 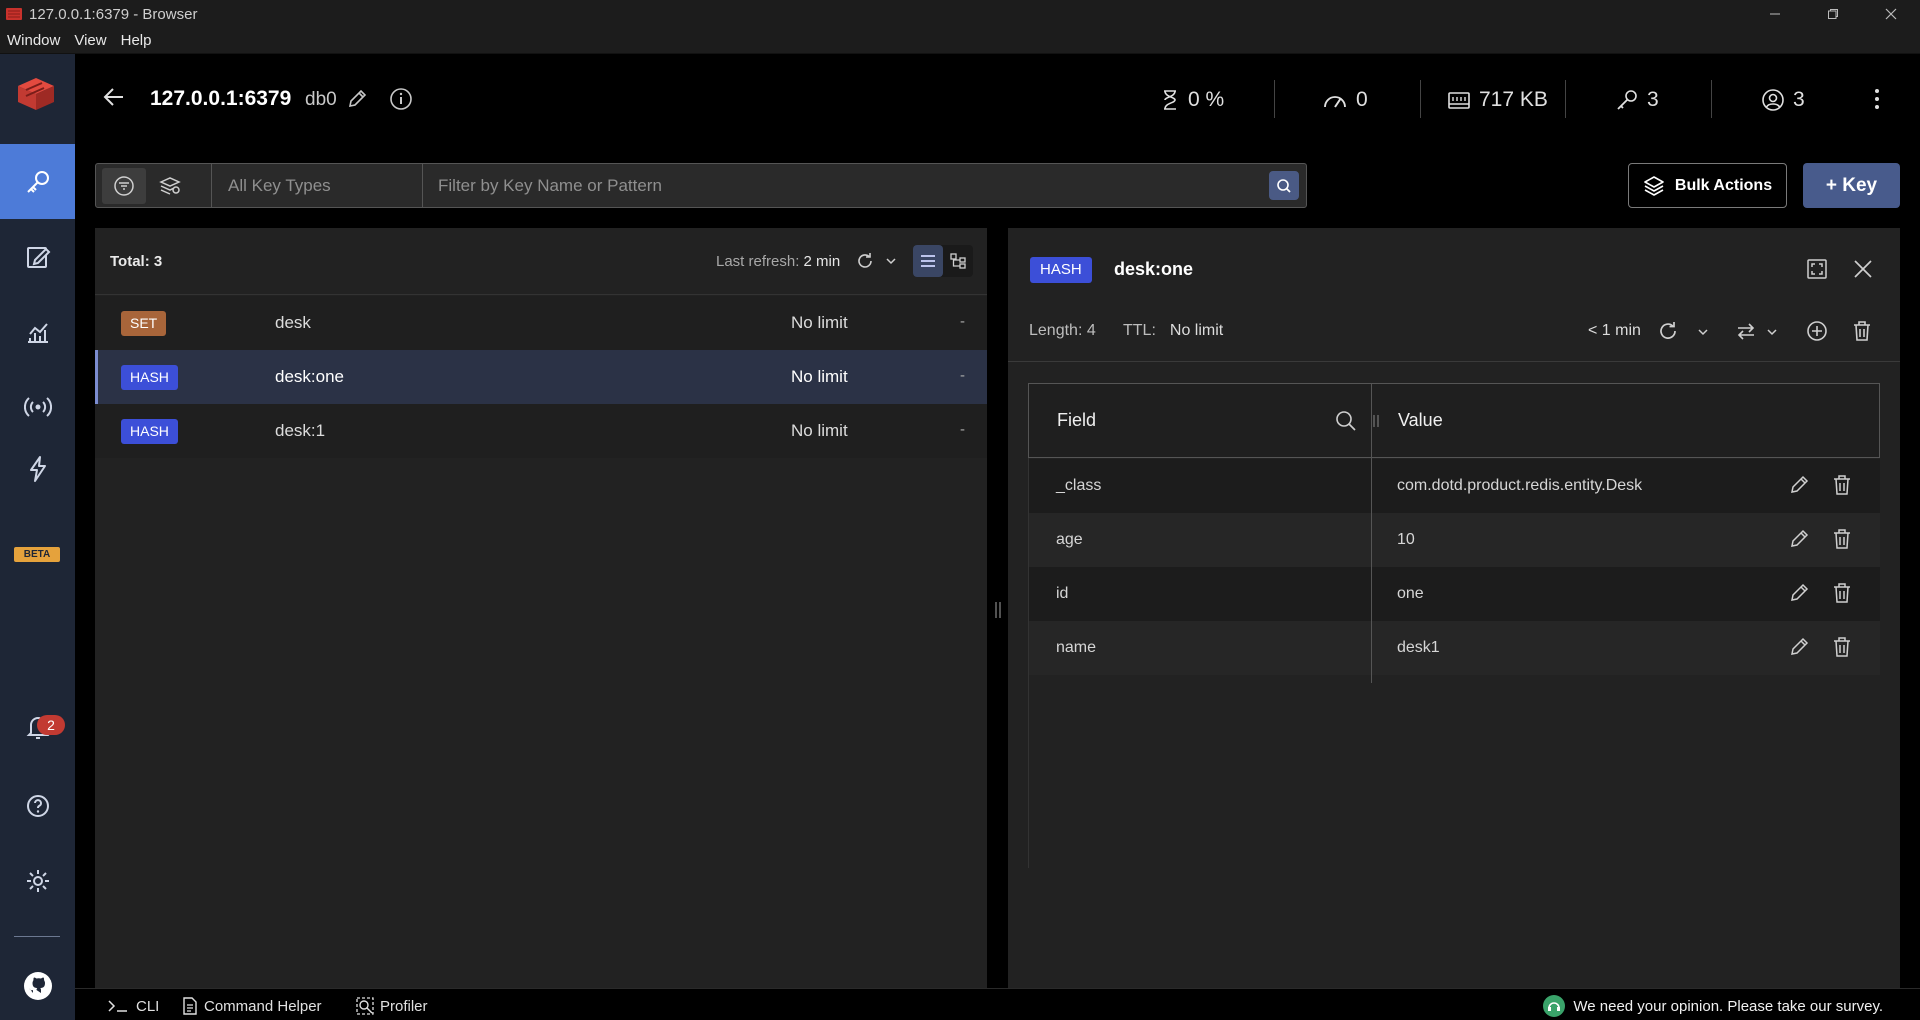 What do you see at coordinates (1196, 330) in the screenshot?
I see `key-ttl-value: No limit` at bounding box center [1196, 330].